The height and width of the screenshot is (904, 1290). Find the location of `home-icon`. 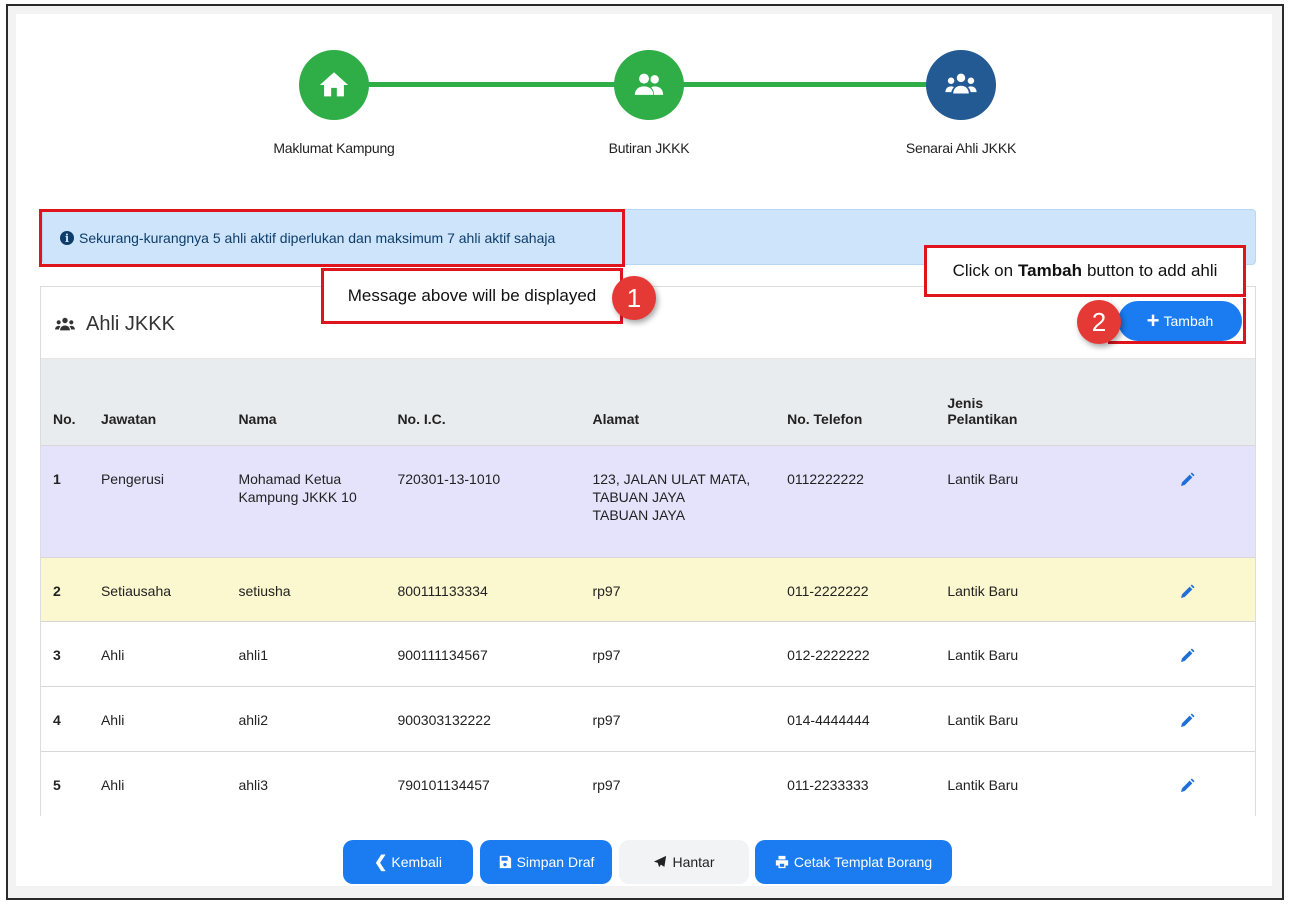

home-icon is located at coordinates (334, 84).